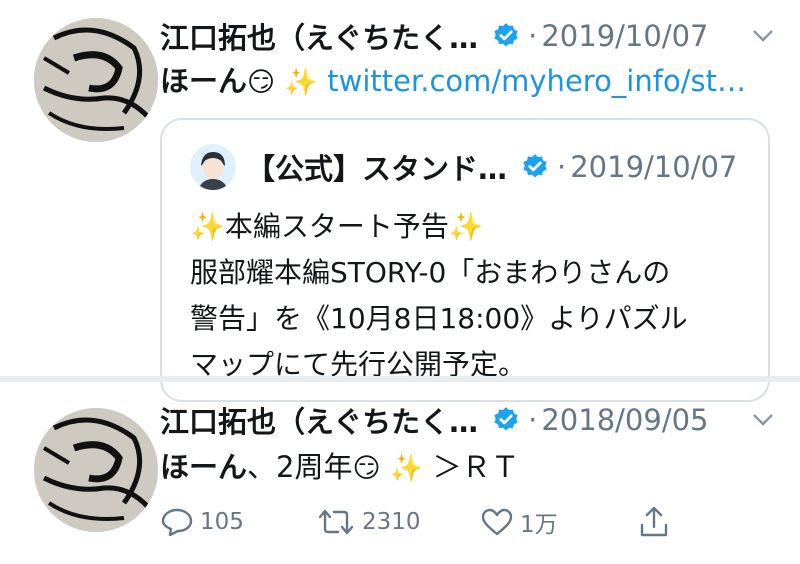 The width and height of the screenshot is (800, 564). I want to click on quoted-header: 【公式】スタンド… · 2019/10/07, so click(491, 167).